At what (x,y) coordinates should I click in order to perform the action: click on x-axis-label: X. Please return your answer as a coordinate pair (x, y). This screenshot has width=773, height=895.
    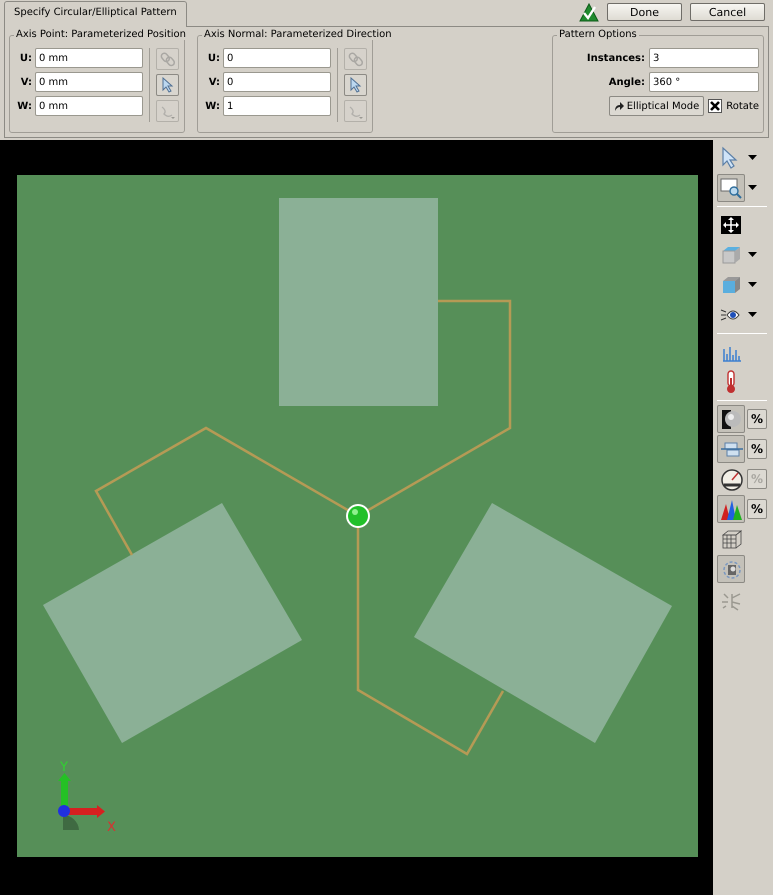
    Looking at the image, I should click on (111, 827).